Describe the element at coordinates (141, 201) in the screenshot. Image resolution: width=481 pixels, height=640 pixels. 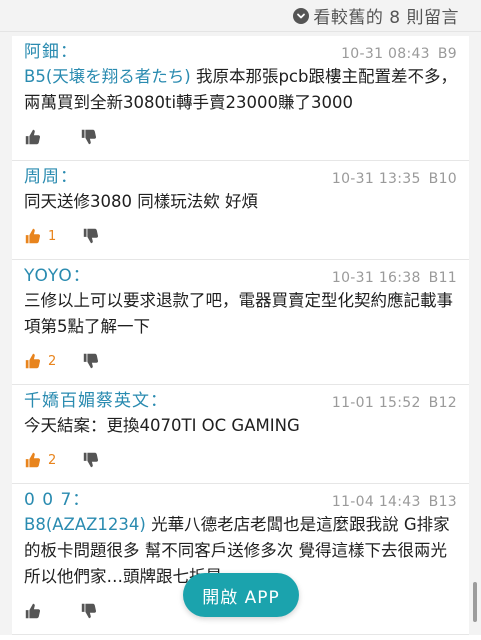
I see `comment-text: 同天送修3080 同樣玩法欸 好煩` at that location.